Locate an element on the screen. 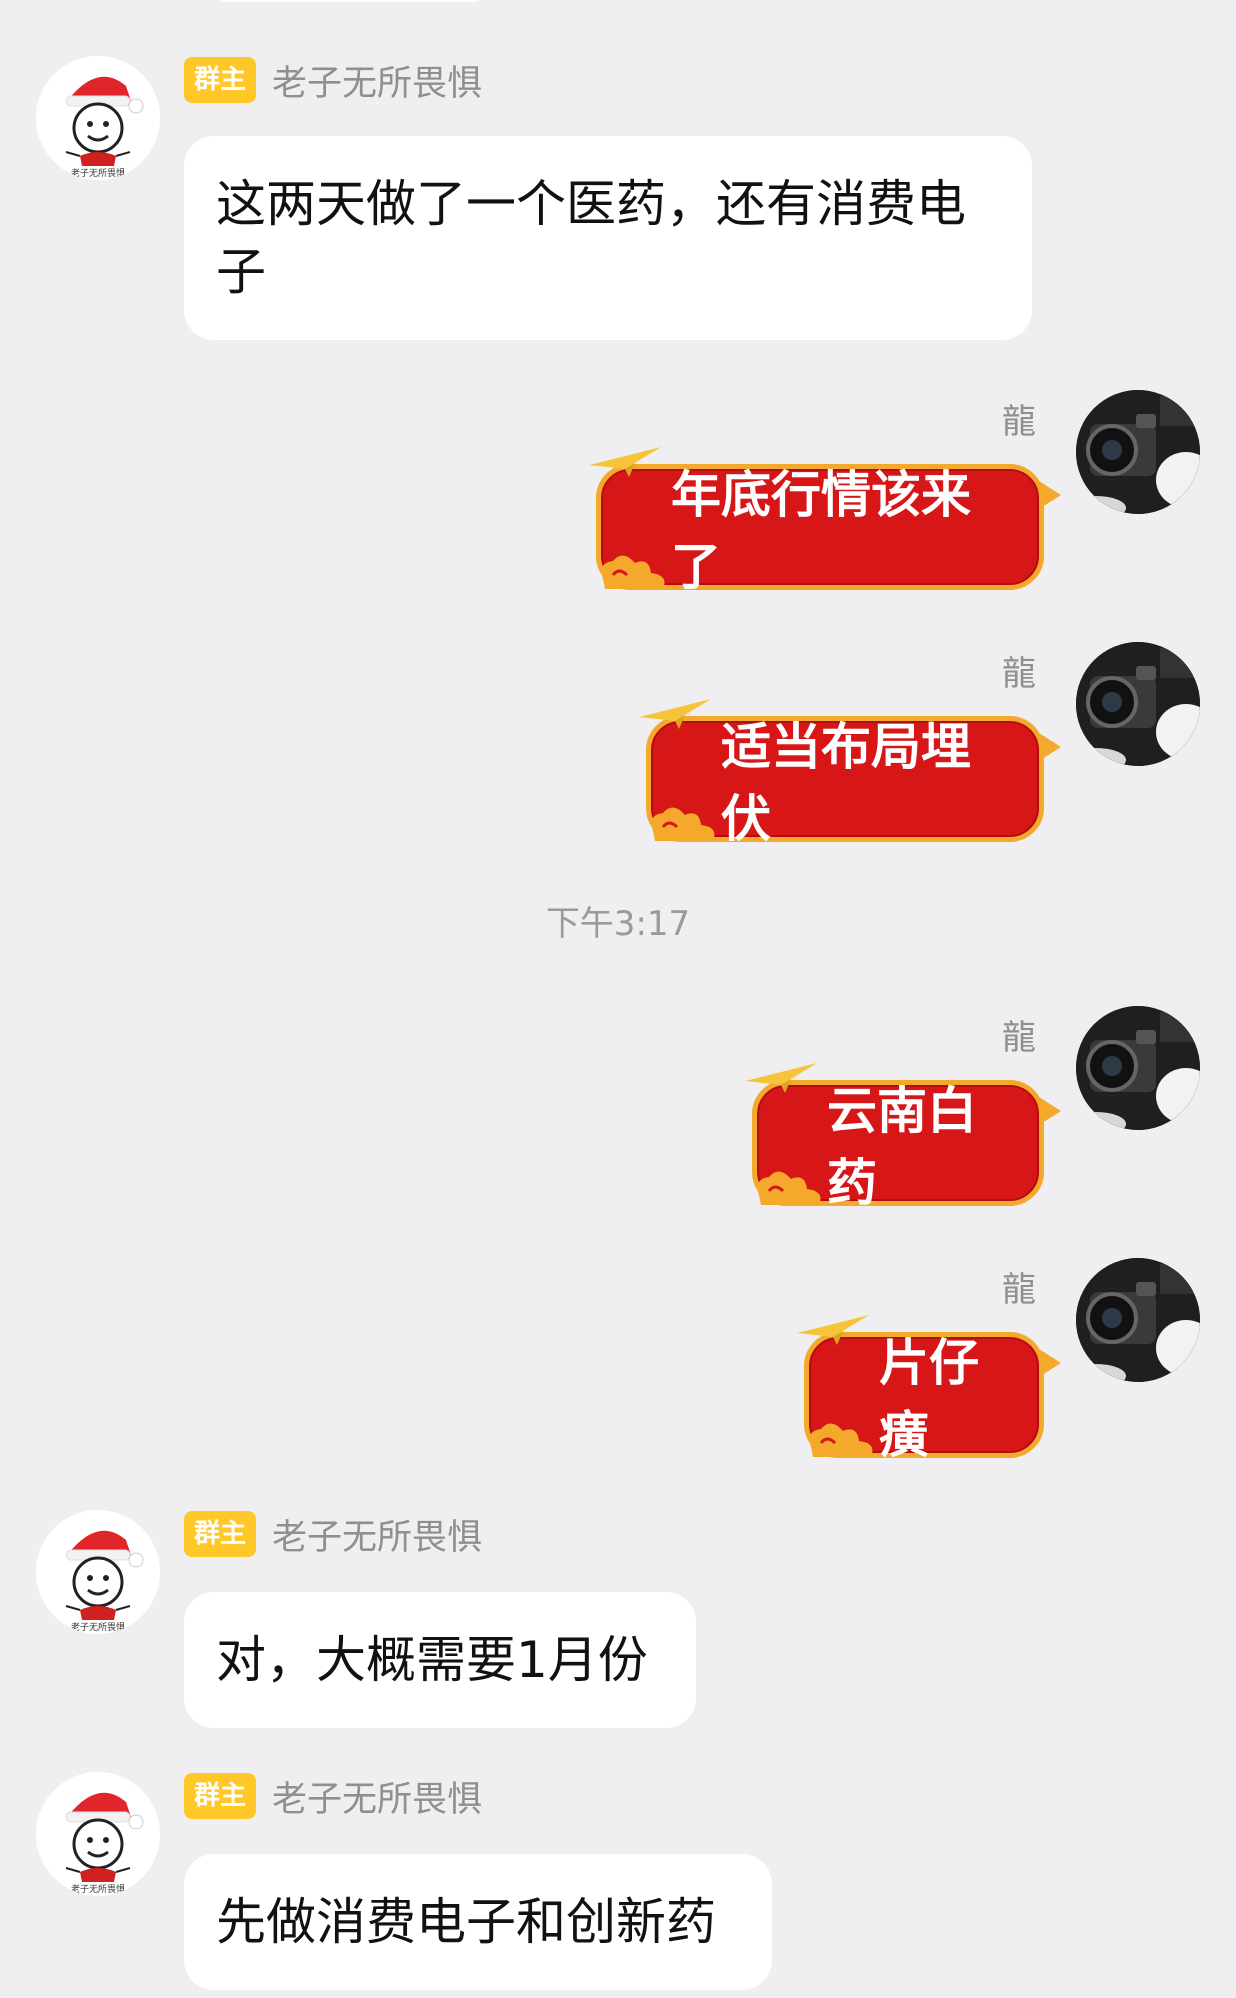 The height and width of the screenshot is (1998, 1236). message-bubble: 先做消费电子和创新药 is located at coordinates (478, 1922).